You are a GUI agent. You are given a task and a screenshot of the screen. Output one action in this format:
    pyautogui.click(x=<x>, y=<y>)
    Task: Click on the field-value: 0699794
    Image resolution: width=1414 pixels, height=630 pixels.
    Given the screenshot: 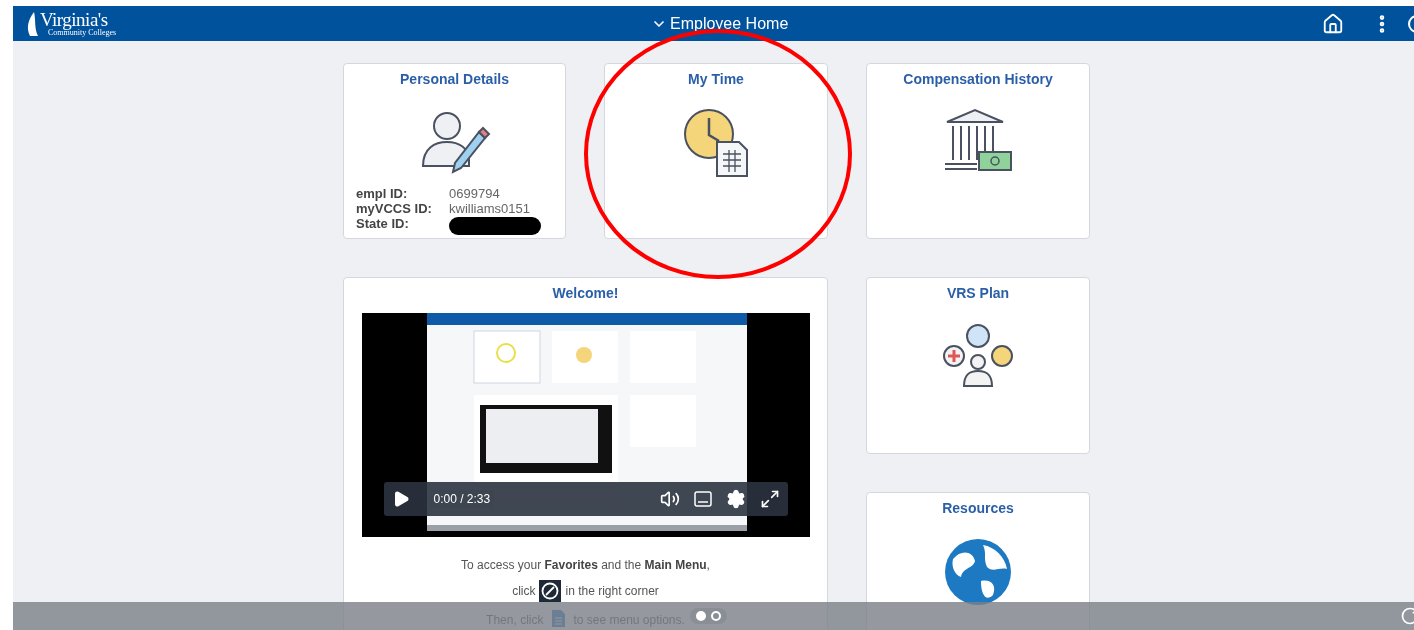 What is the action you would take?
    pyautogui.click(x=475, y=193)
    